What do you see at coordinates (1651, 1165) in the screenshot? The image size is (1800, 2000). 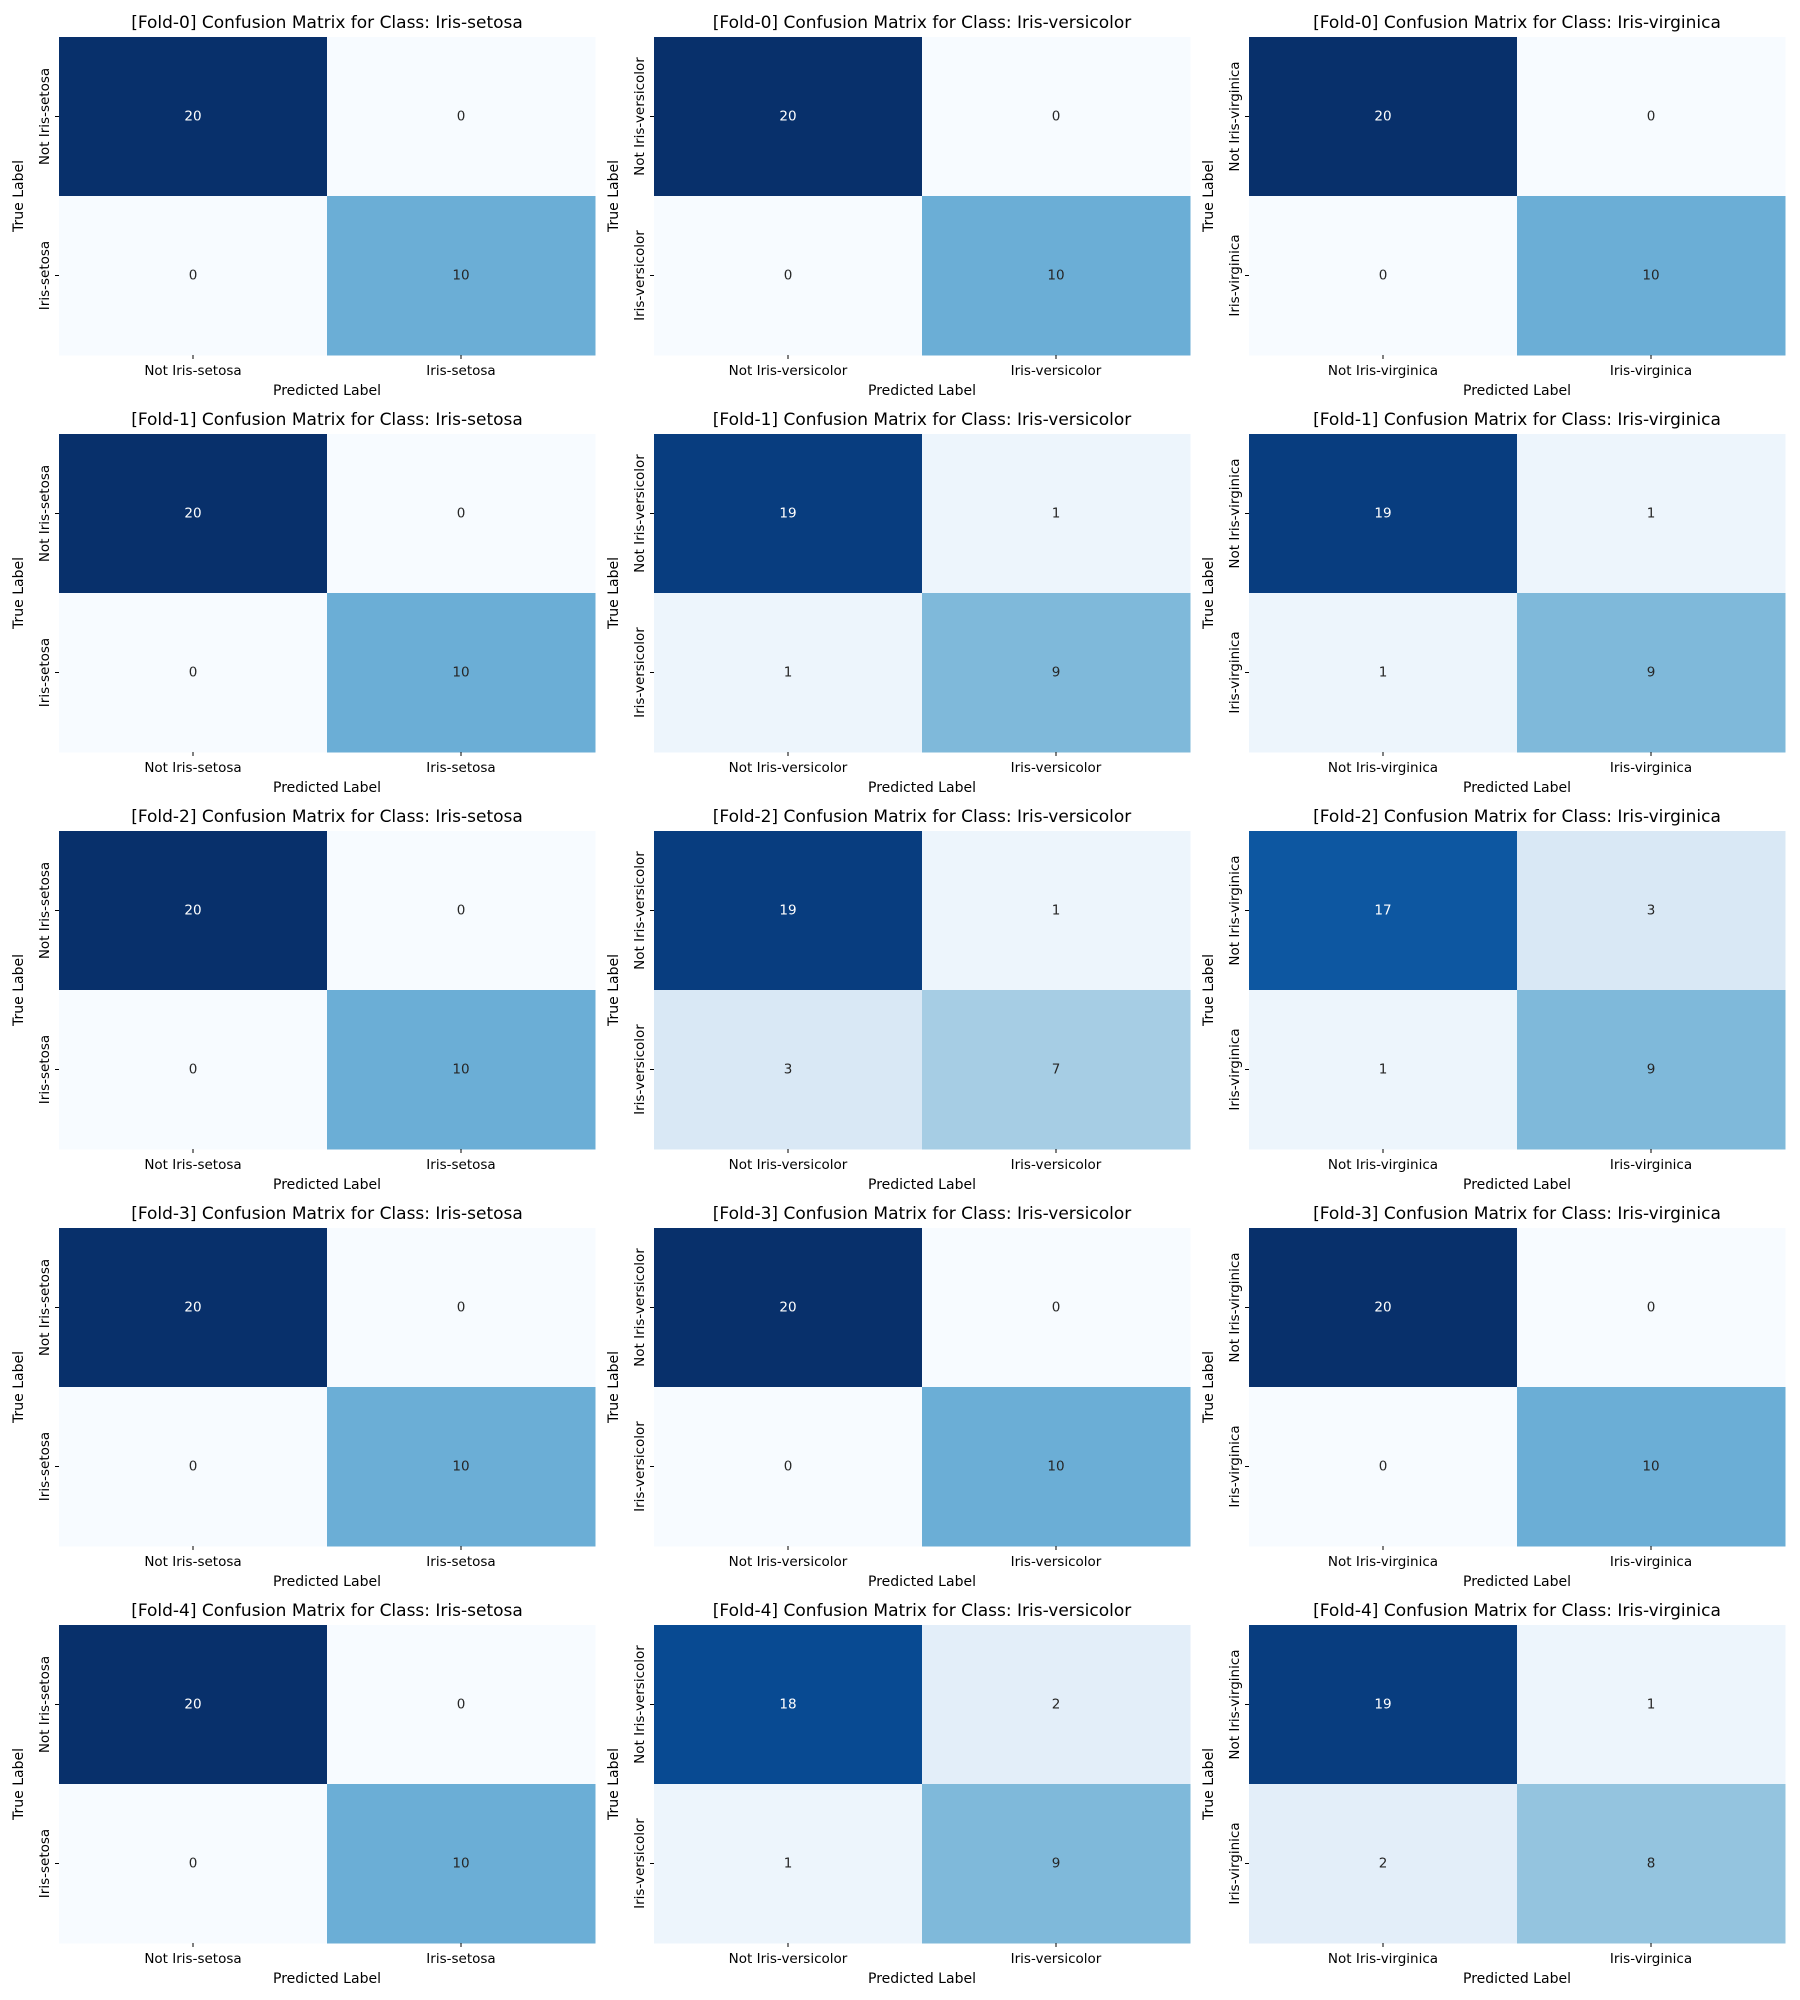 I see `x-tick-label: Iris-virginica` at bounding box center [1651, 1165].